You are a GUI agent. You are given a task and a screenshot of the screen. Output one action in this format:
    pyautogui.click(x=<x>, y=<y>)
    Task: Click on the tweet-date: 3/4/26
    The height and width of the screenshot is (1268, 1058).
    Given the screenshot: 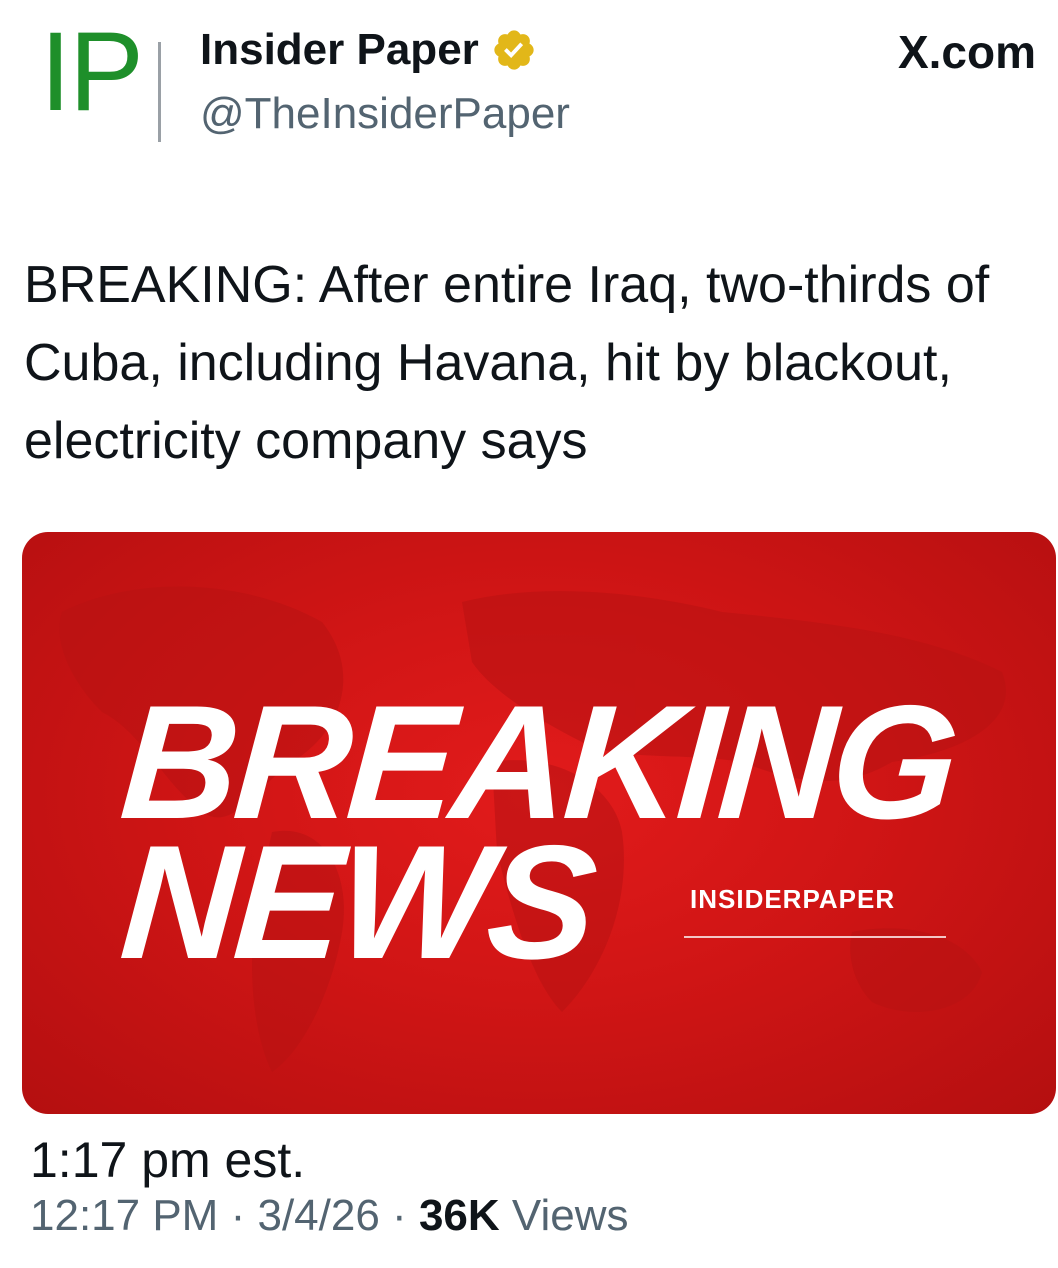 What is the action you would take?
    pyautogui.click(x=318, y=1215)
    